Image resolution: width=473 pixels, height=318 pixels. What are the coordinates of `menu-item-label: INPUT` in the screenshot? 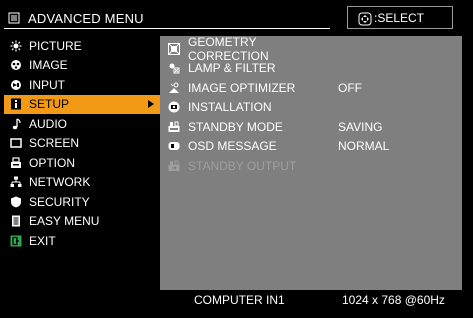 It's located at (47, 84).